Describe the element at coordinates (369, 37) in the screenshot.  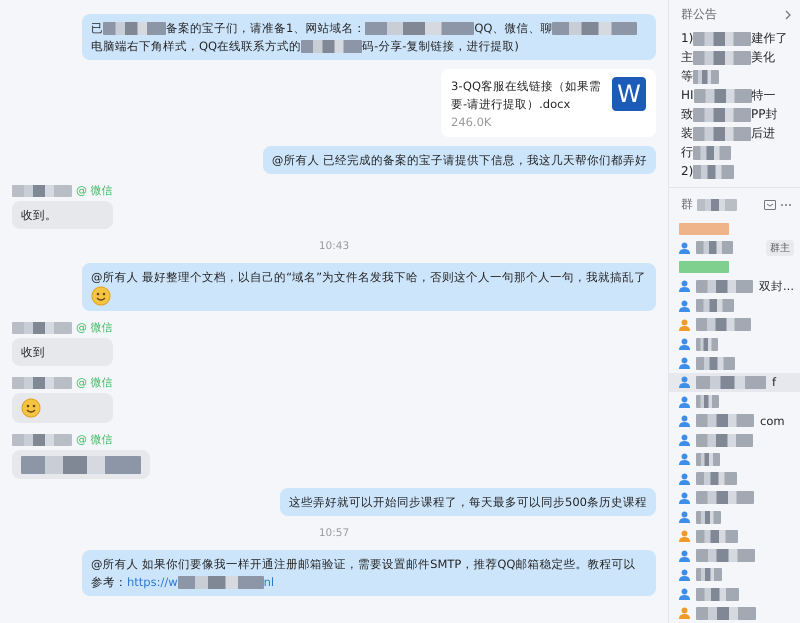
I see `message-bubble: 已 备案的宝子们，请准备1、网站域名： QQ、微信、聊 电脑端右下角样式，QQ在线联系方式的 码-分享-复制链接，进行提取)` at that location.